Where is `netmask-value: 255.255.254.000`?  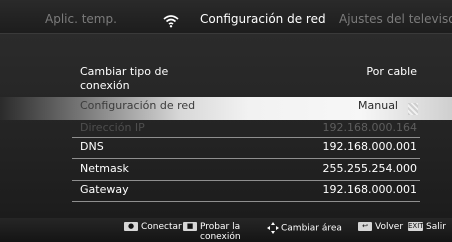
netmask-value: 255.255.254.000 is located at coordinates (369, 168).